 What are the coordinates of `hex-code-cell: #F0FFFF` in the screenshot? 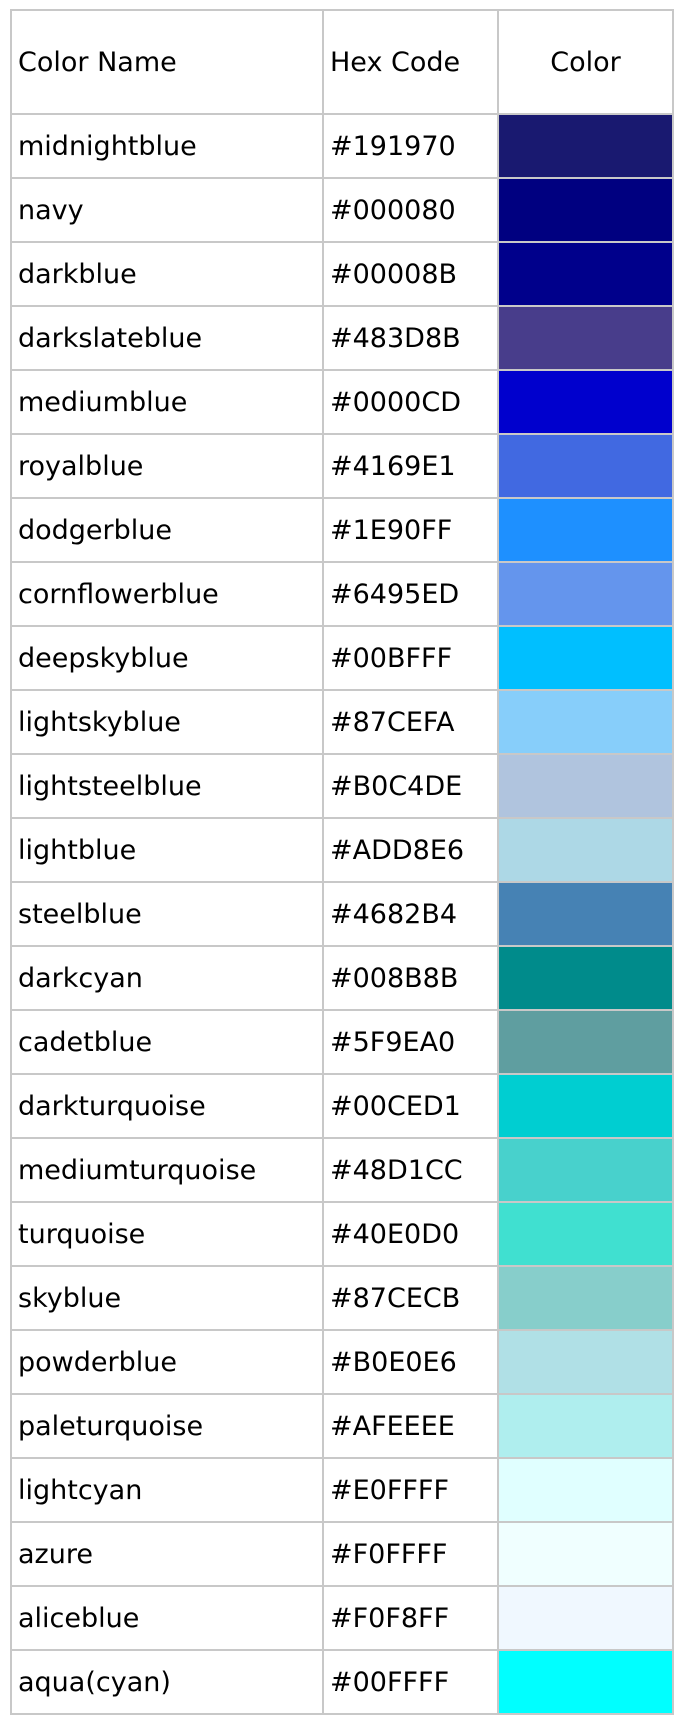 It's located at (410, 1554).